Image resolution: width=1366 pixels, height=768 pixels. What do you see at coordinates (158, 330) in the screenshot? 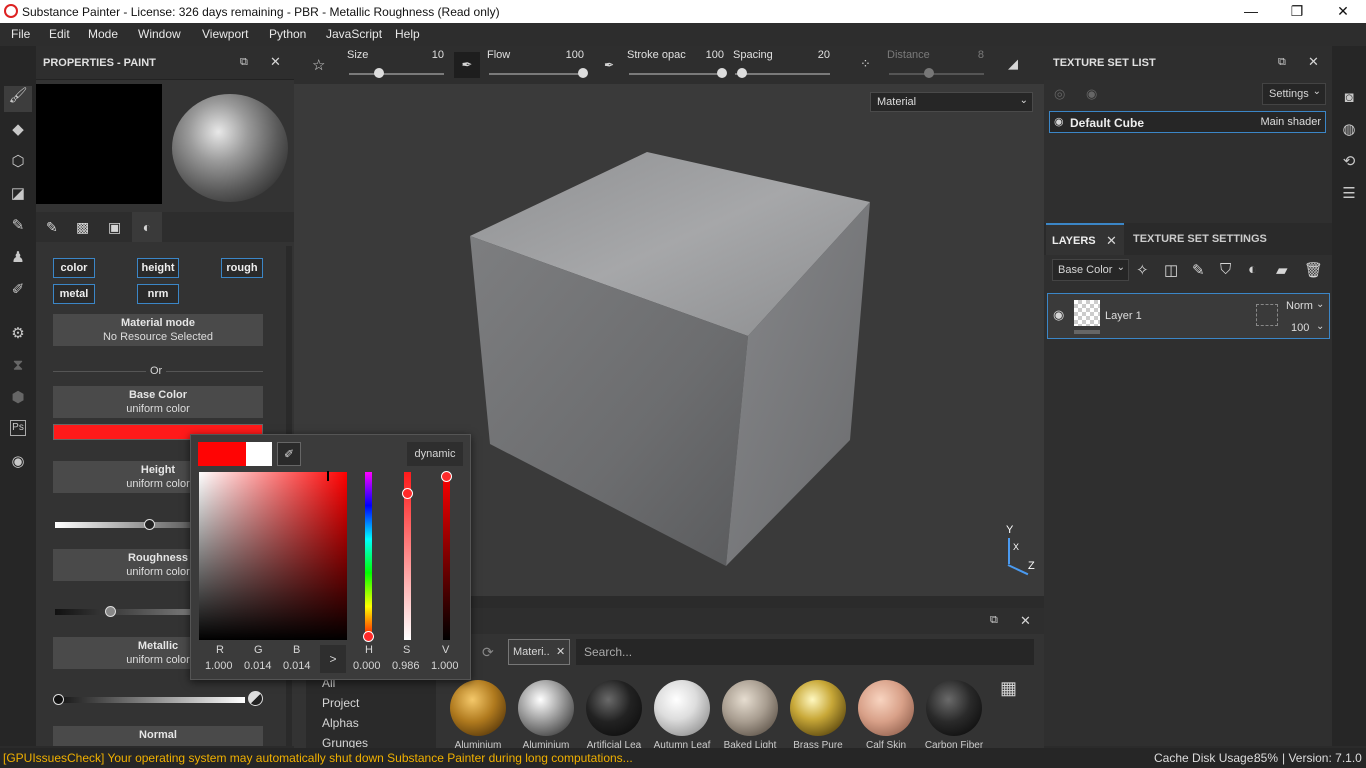
I see `material-mode-button: Material mode No Resource Selected` at bounding box center [158, 330].